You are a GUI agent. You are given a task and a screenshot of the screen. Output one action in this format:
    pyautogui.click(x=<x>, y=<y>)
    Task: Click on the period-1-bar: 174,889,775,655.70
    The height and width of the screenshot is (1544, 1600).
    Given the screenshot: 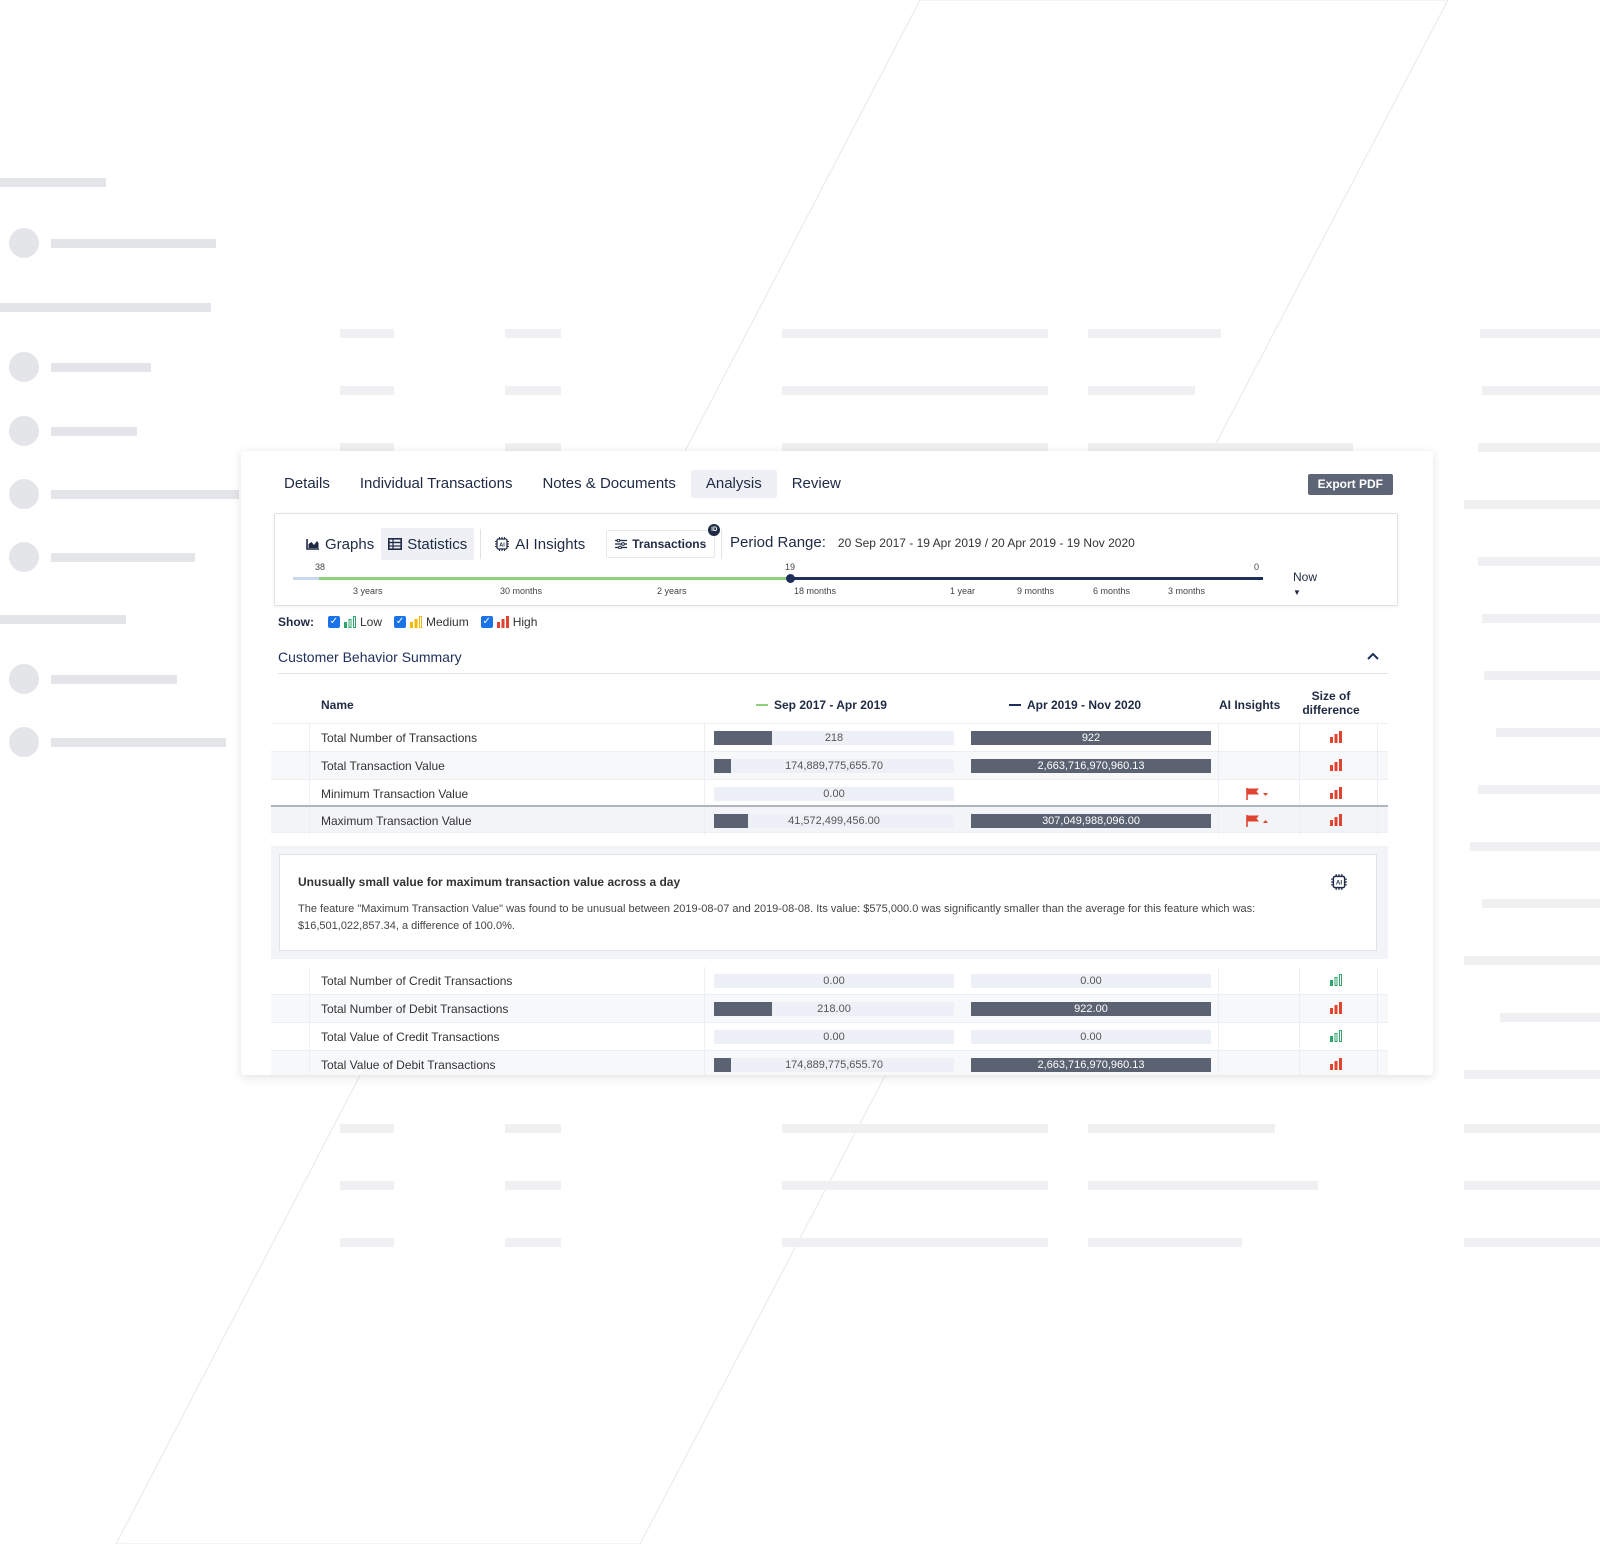 What is the action you would take?
    pyautogui.click(x=834, y=1065)
    